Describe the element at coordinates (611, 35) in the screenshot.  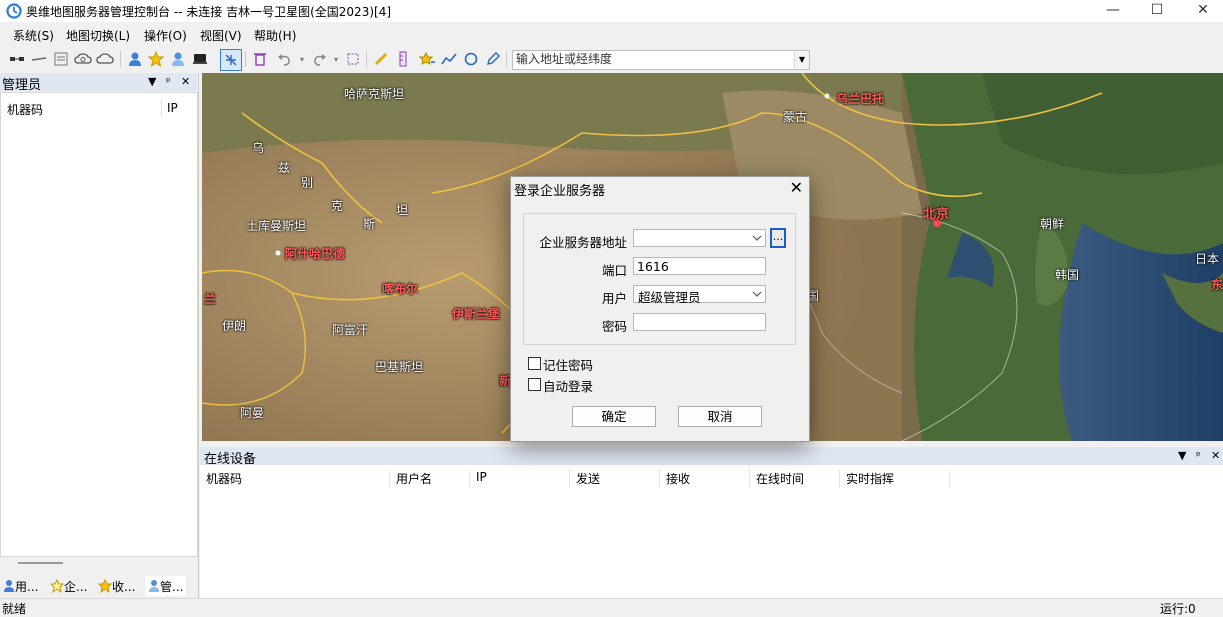
I see `menu-bar: 系统(S) 地图切换(L) 操作(O) 视图(V) 帮助(H)` at that location.